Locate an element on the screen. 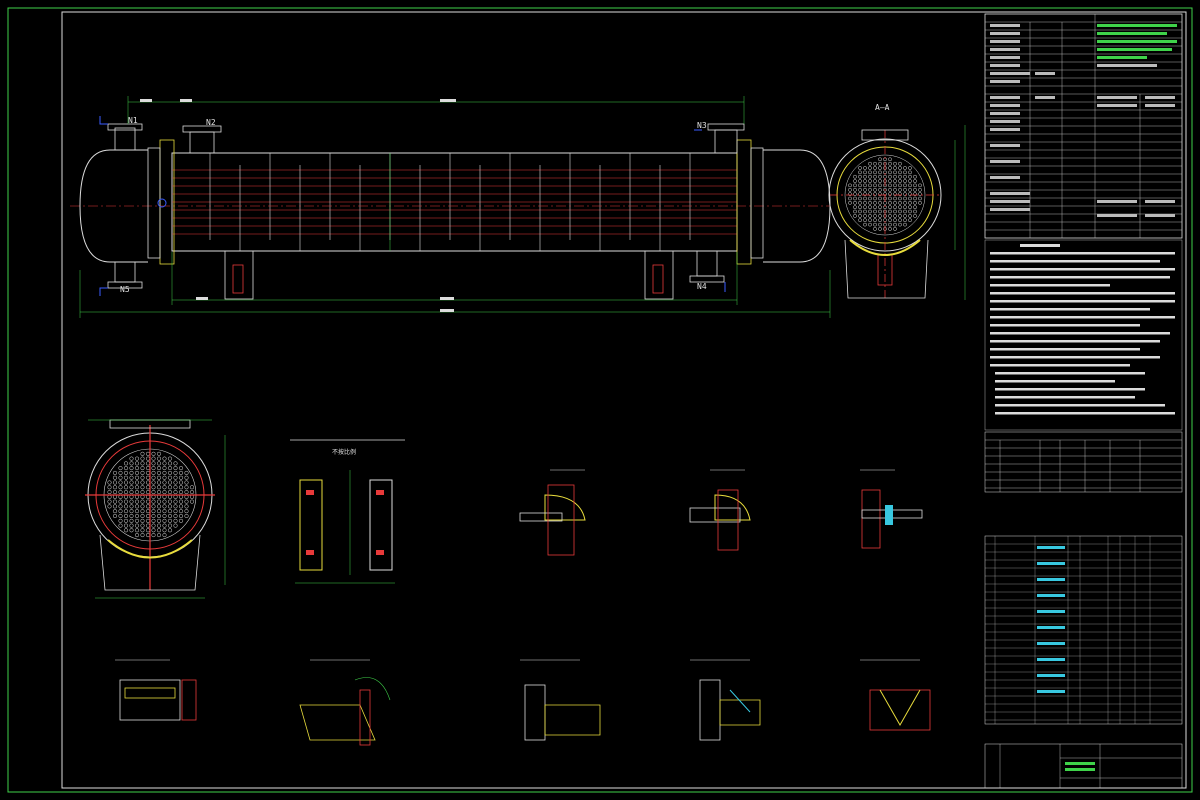  detail-scale-note: 不按比例 is located at coordinates (344, 452).